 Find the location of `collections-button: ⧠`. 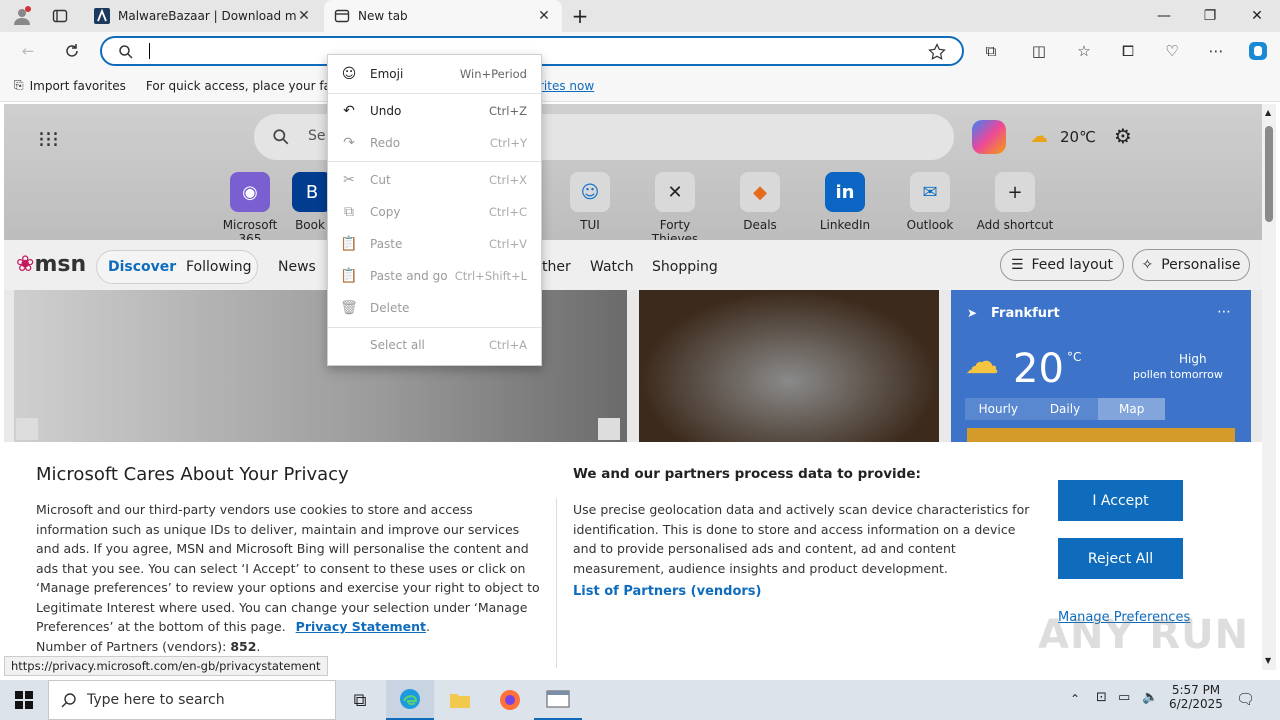

collections-button: ⧠ is located at coordinates (1128, 51).